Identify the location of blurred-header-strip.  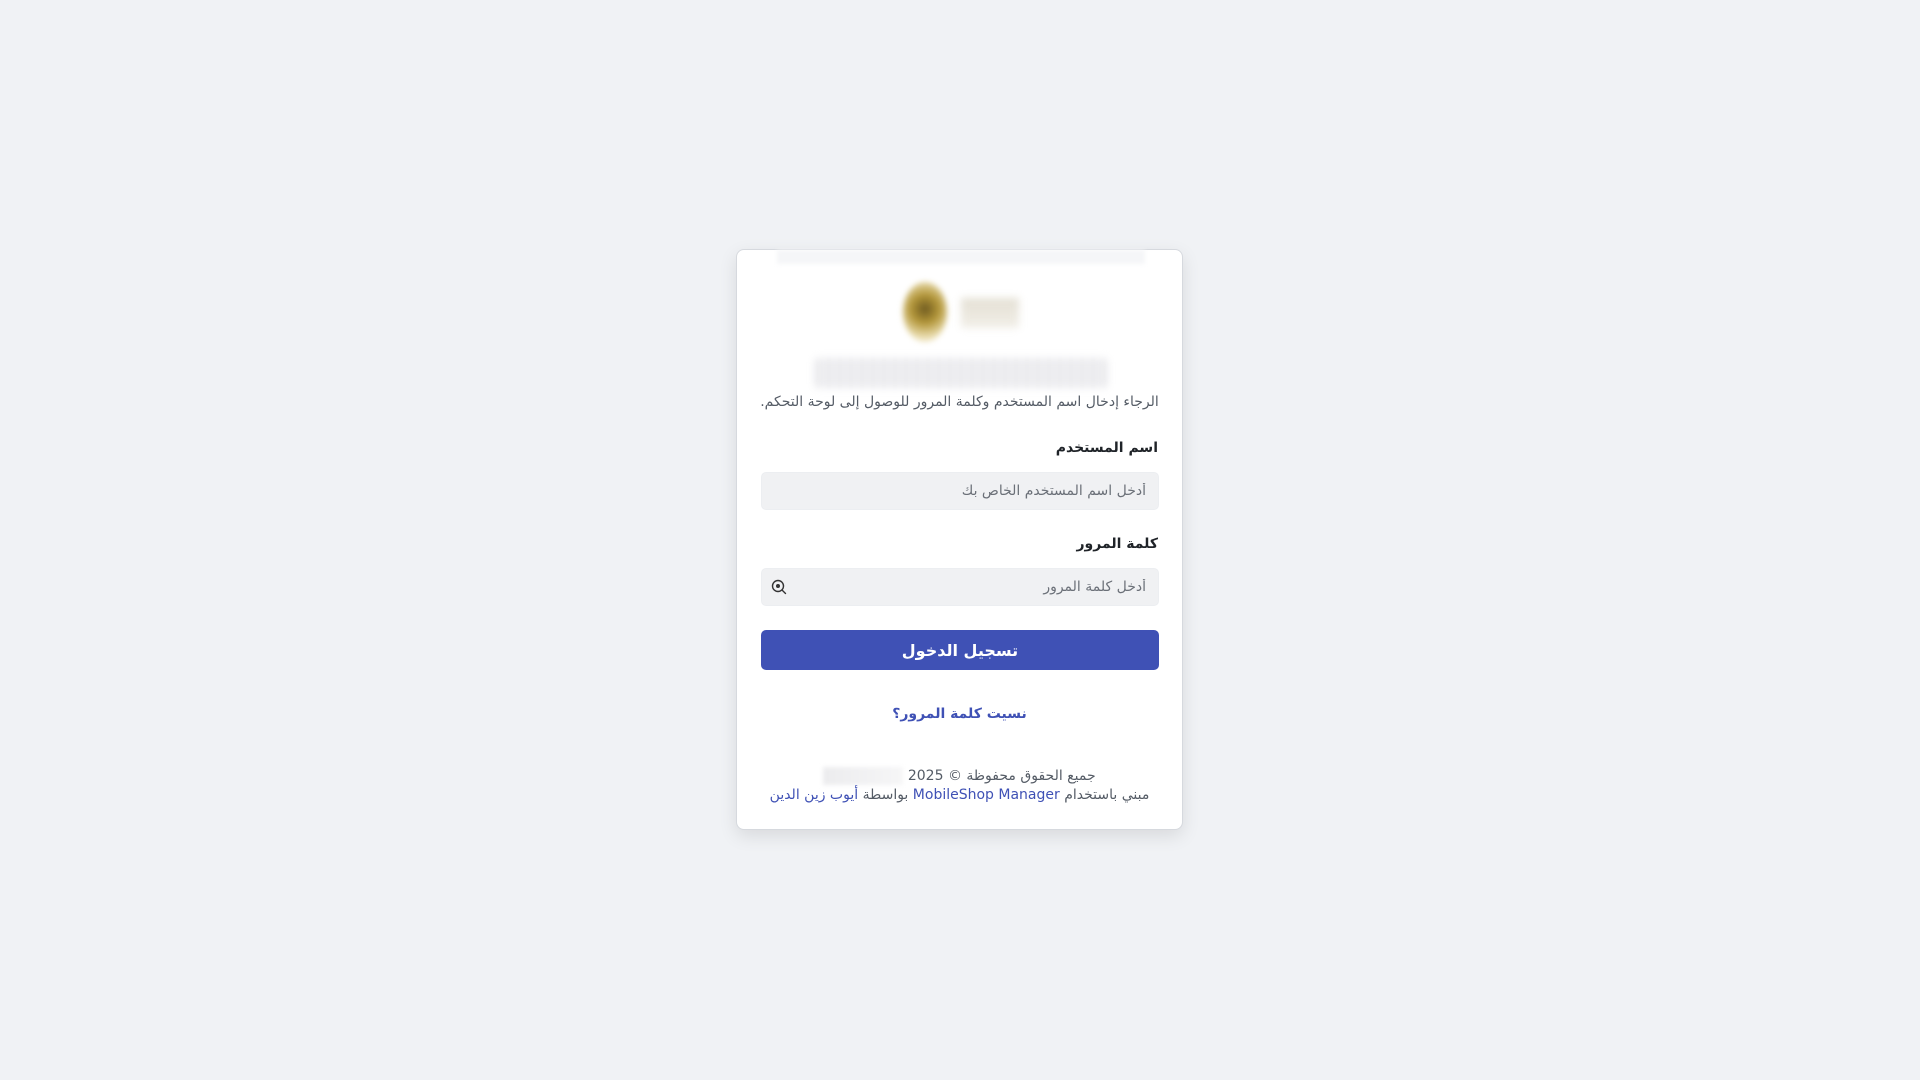
(961, 257).